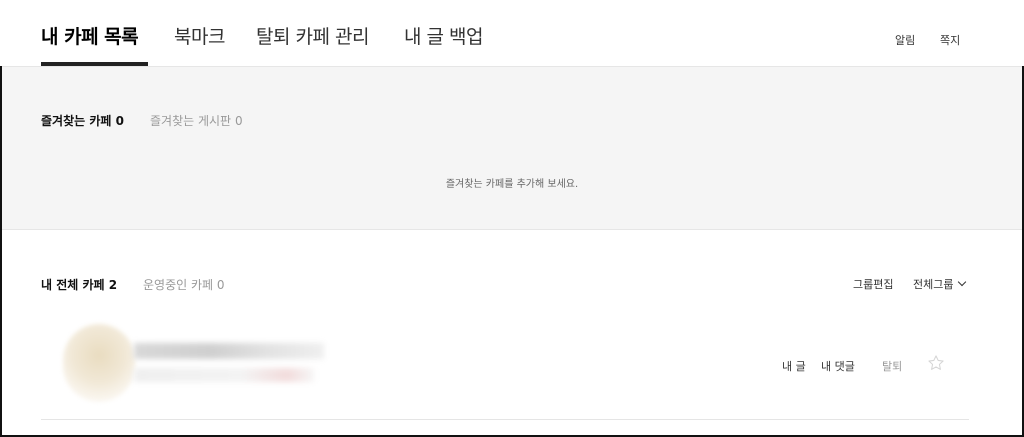 The width and height of the screenshot is (1024, 437). I want to click on all-my-cafes-label: 내 전체 카페, so click(73, 285).